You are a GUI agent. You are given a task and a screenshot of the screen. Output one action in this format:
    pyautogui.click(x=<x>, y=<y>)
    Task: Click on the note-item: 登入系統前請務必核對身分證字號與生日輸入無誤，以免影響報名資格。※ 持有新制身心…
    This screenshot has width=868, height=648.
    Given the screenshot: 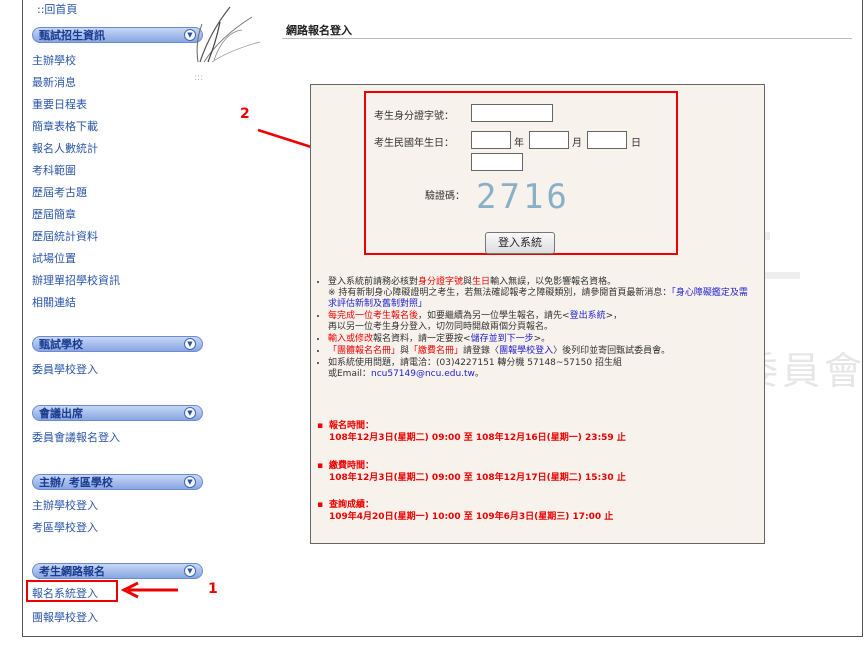 What is the action you would take?
    pyautogui.click(x=542, y=293)
    